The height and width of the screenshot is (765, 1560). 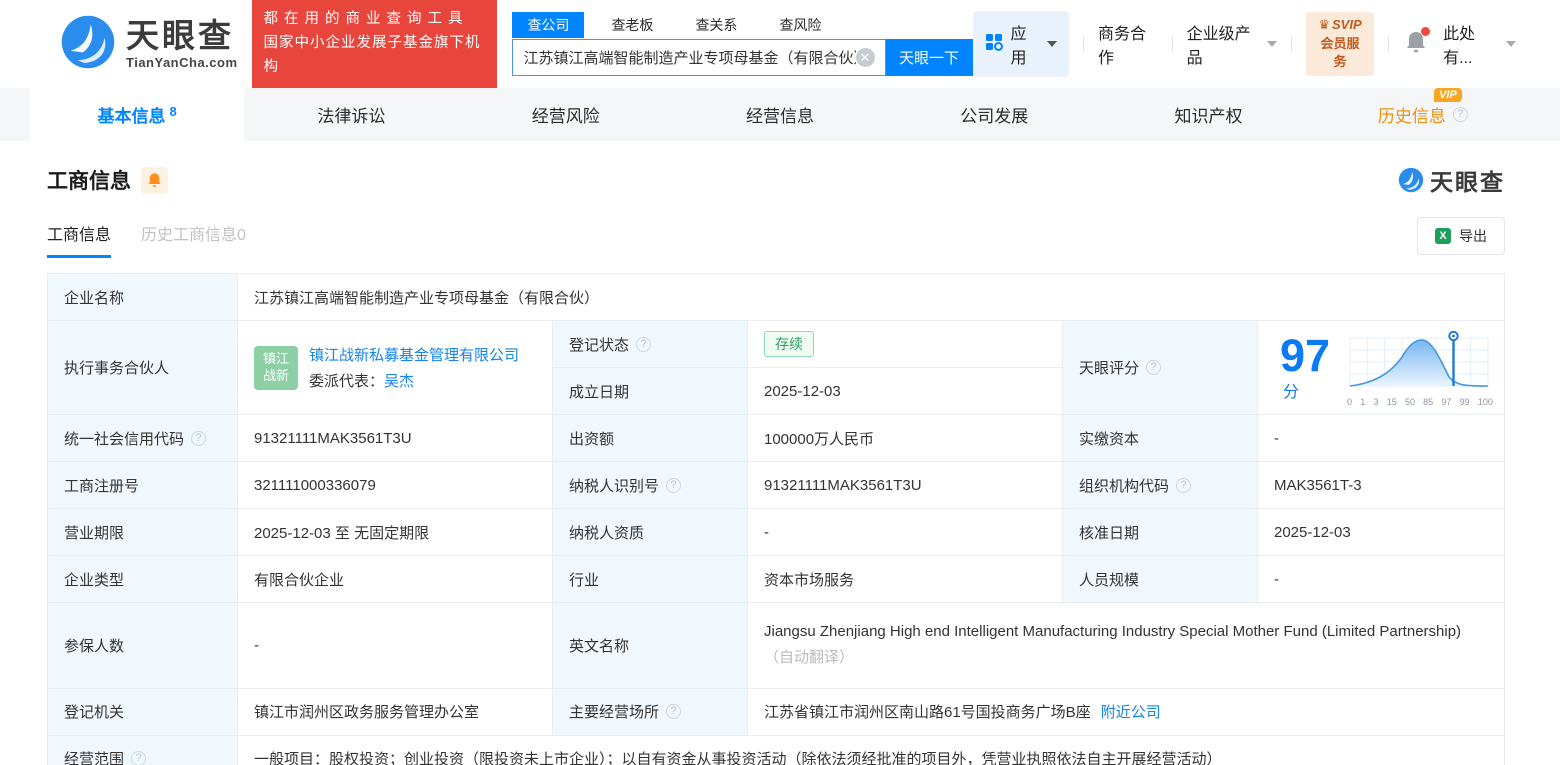 What do you see at coordinates (275, 375) in the screenshot?
I see `partner-avatar-line2: 战新` at bounding box center [275, 375].